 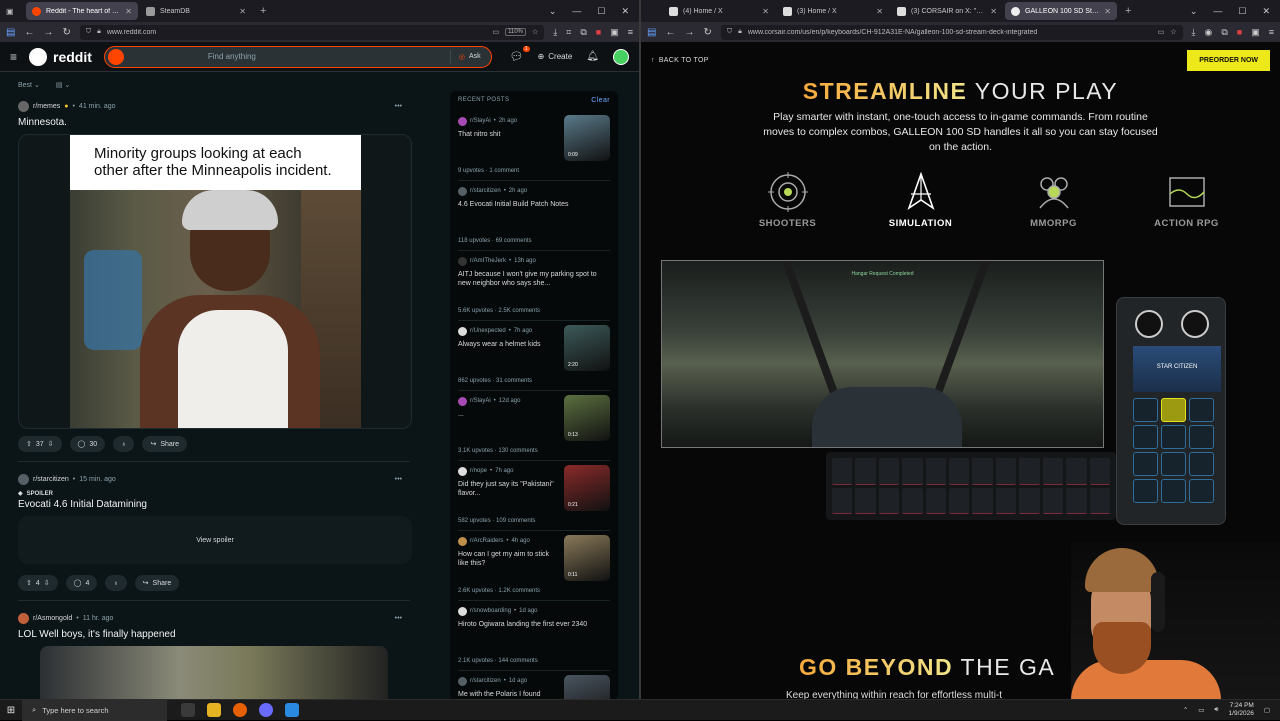 What do you see at coordinates (520, 54) in the screenshot?
I see `chat-icon: 💬︎ 1` at bounding box center [520, 54].